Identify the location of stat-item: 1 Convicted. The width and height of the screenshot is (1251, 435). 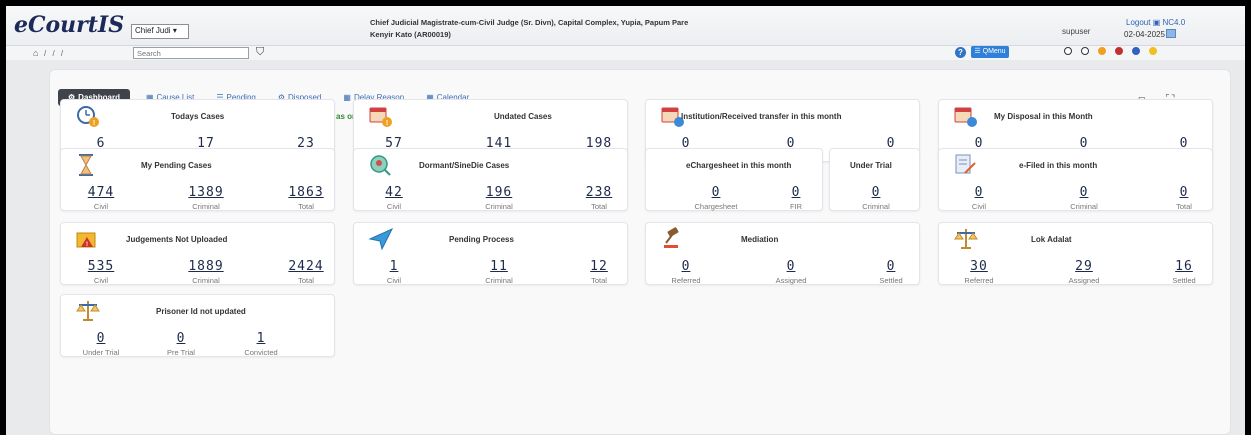
(261, 344).